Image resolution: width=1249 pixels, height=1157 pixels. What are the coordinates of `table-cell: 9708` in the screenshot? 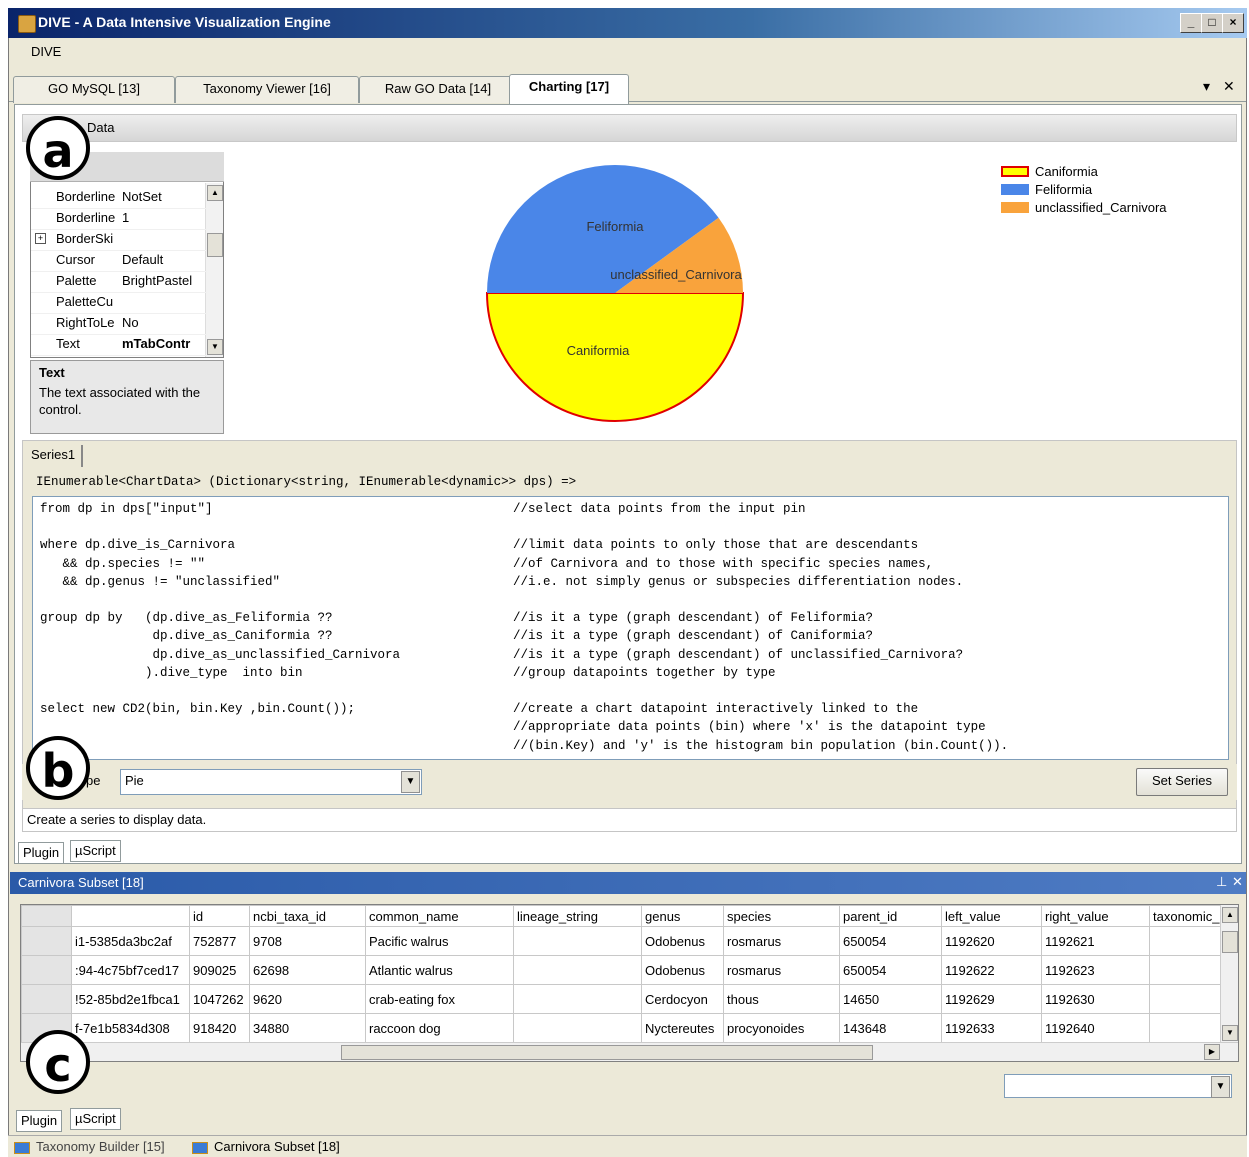 It's located at (307, 941).